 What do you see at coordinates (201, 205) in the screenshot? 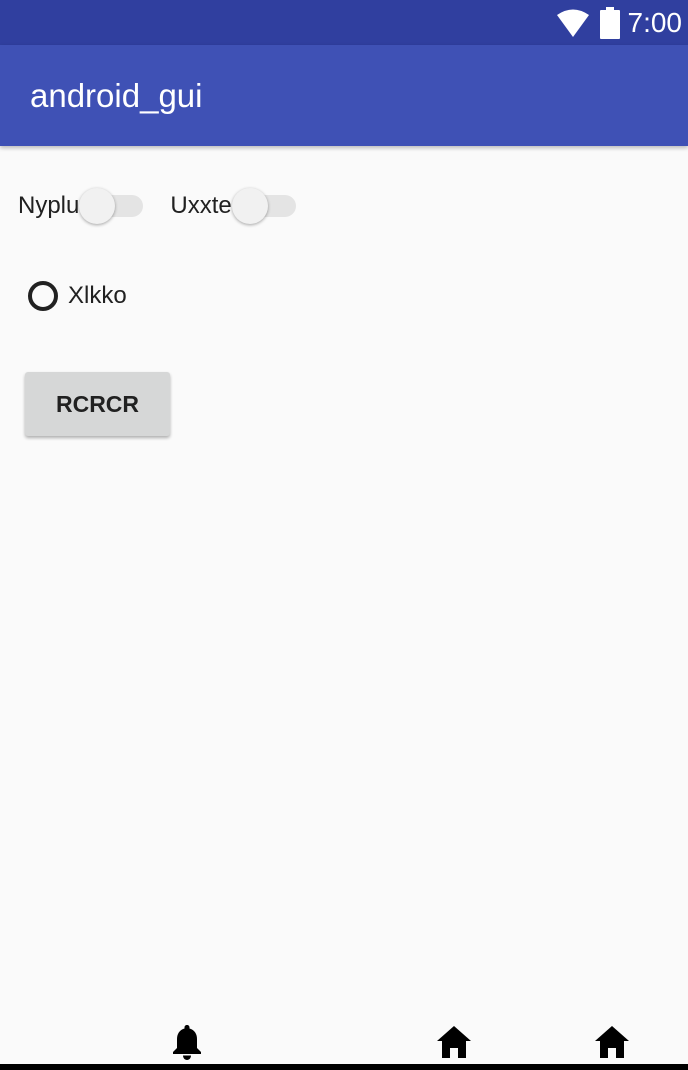
I see `switch-label: Uxxte` at bounding box center [201, 205].